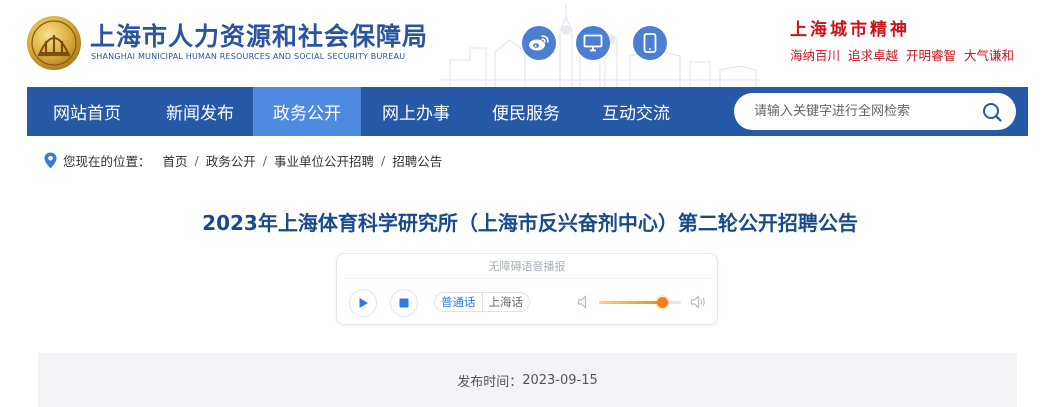 The image size is (1060, 407). What do you see at coordinates (631, 302) in the screenshot?
I see `volume-fill` at bounding box center [631, 302].